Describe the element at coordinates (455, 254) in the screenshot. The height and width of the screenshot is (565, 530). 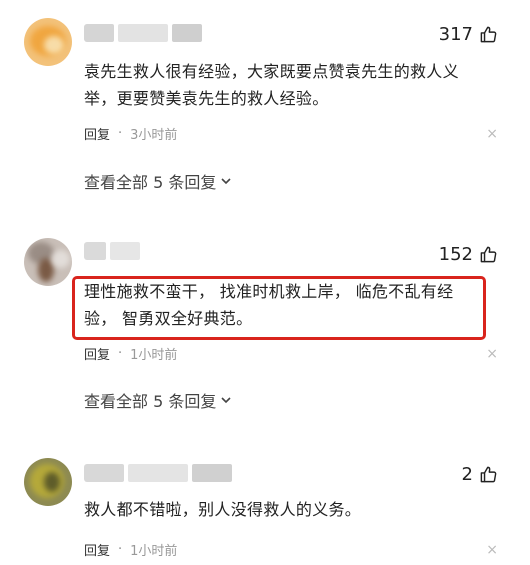
I see `like-count: 152` at that location.